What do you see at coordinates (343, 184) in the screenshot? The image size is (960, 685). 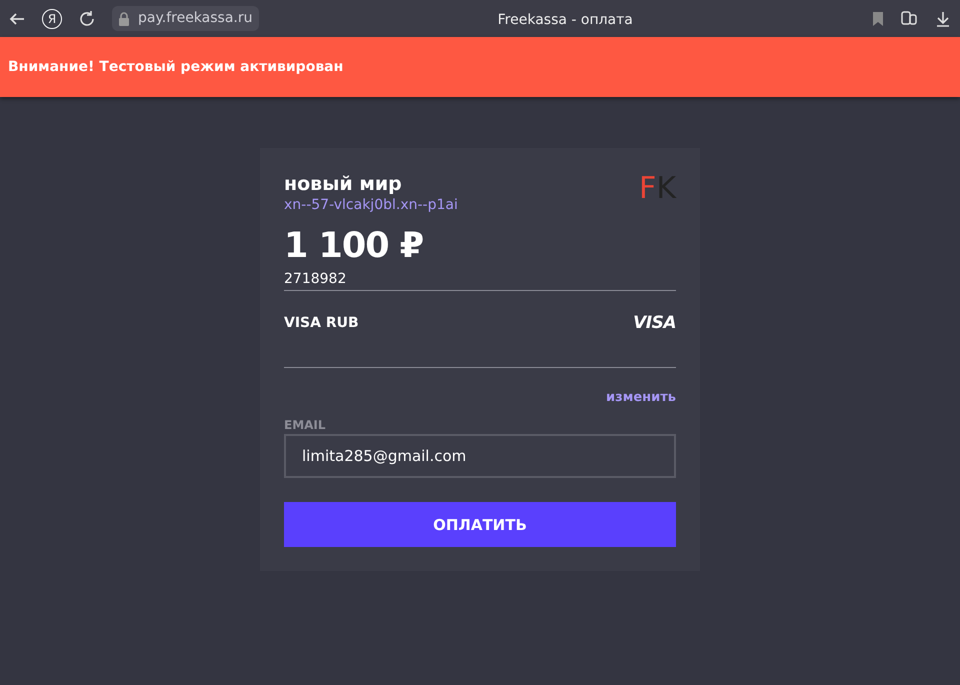 I see `merchant-name: новый мир` at bounding box center [343, 184].